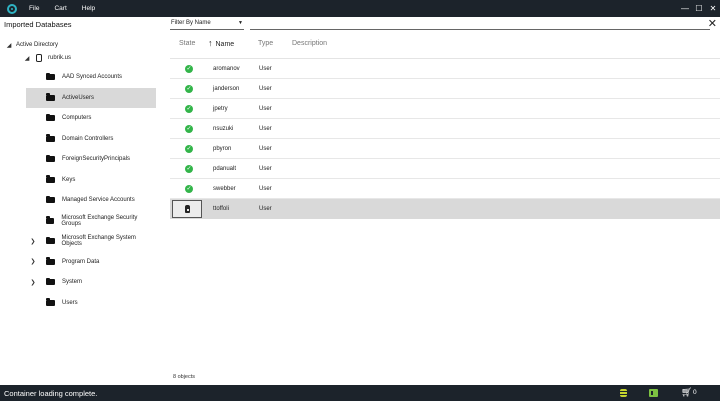 This screenshot has width=720, height=401. Describe the element at coordinates (712, 23) in the screenshot. I see `clear-filter-icon: ✕` at that location.